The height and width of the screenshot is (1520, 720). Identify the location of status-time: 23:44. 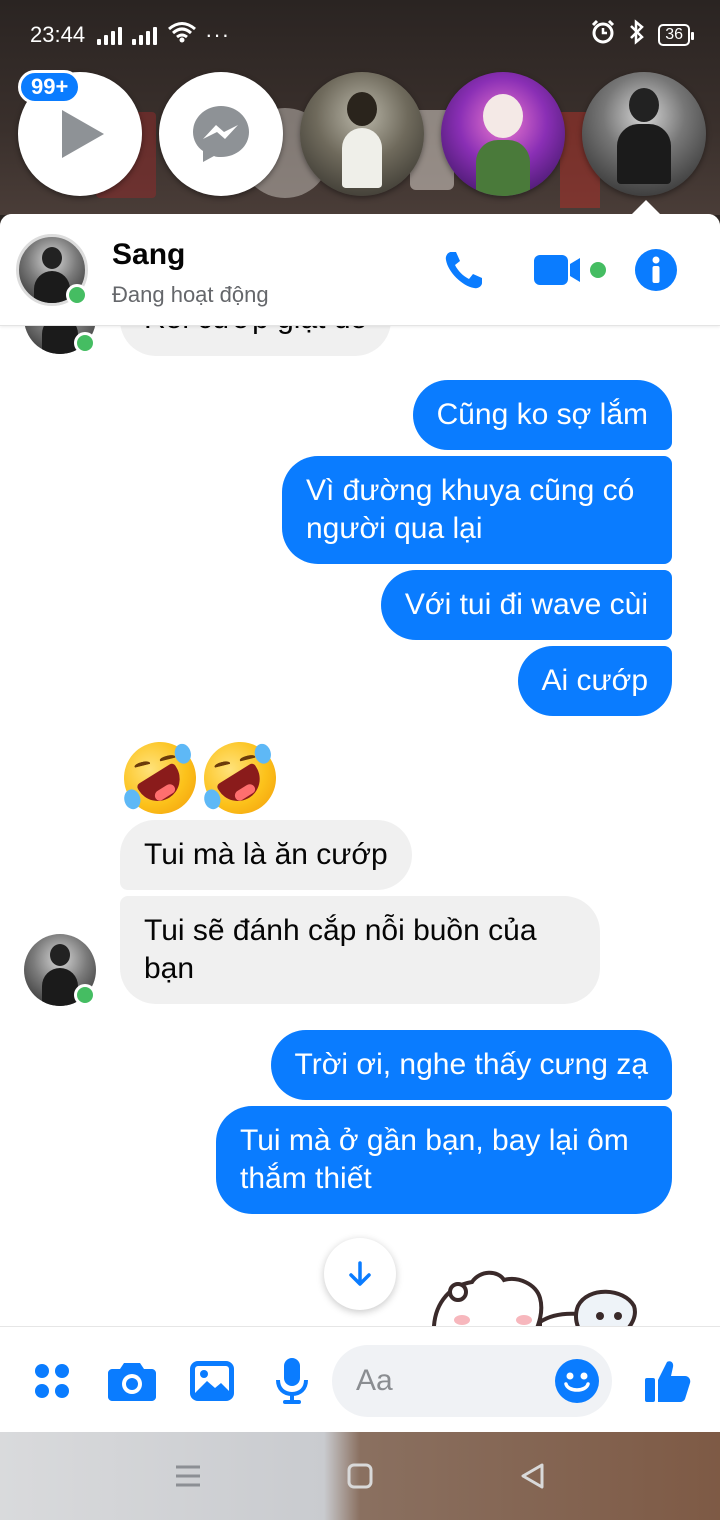
(58, 34).